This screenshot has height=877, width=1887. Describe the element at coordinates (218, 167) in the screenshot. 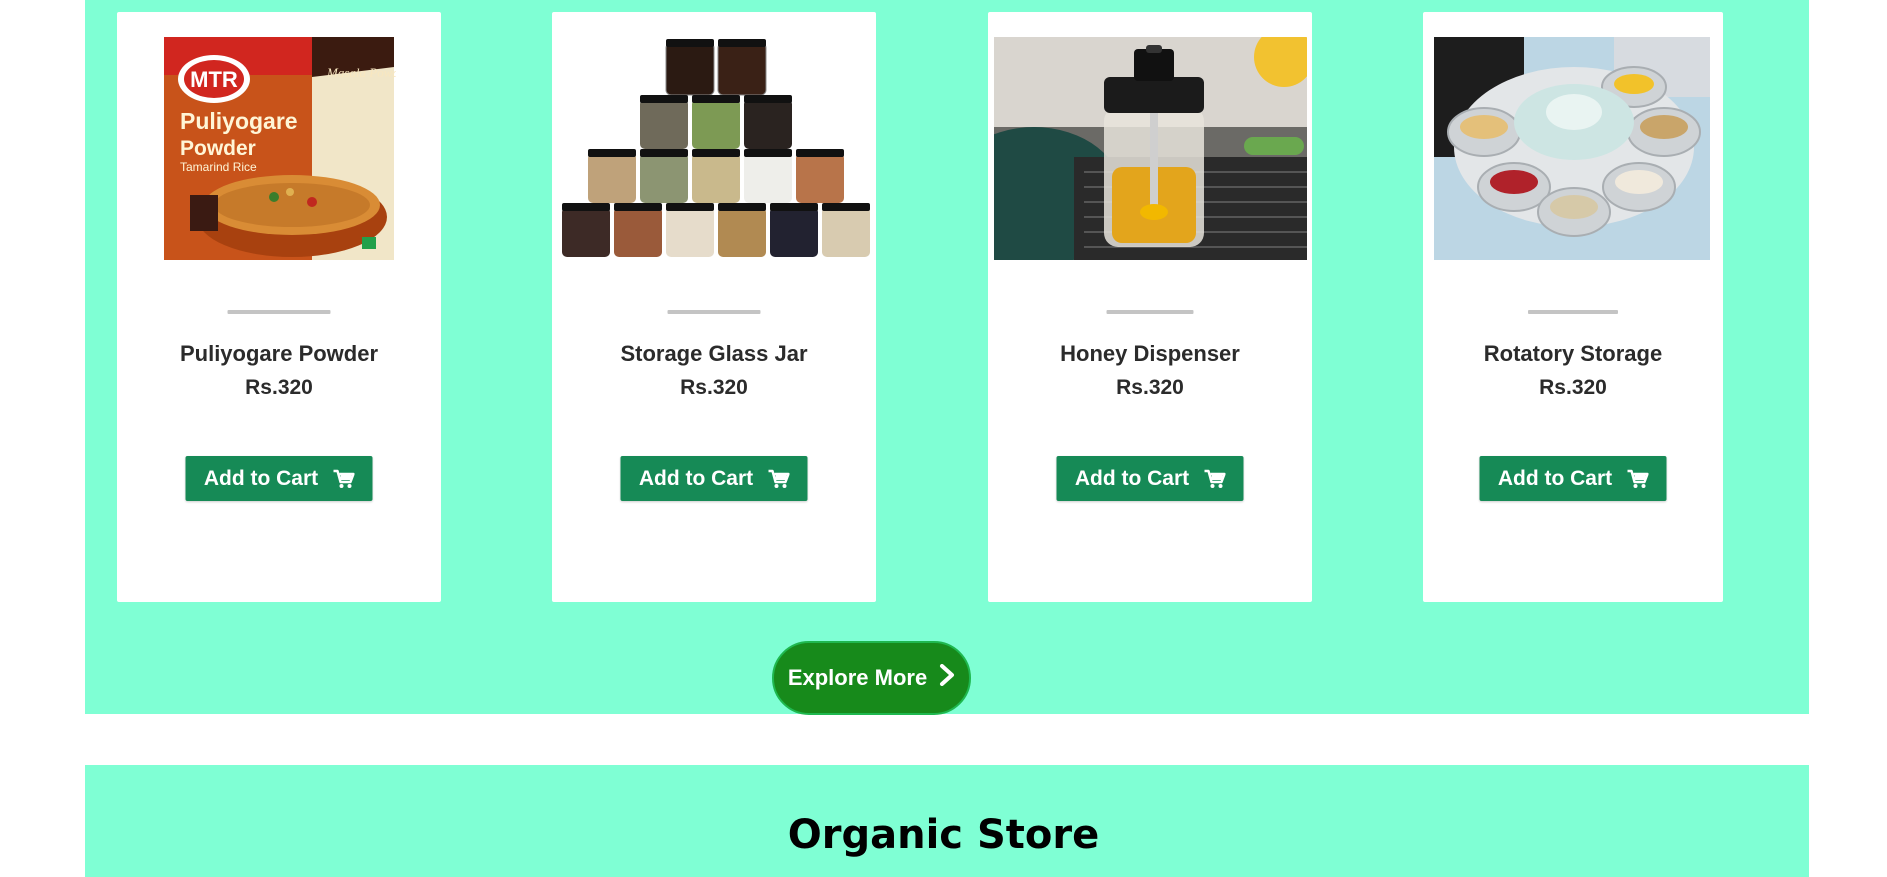

I see `svg-text: Tamarind Rice` at that location.